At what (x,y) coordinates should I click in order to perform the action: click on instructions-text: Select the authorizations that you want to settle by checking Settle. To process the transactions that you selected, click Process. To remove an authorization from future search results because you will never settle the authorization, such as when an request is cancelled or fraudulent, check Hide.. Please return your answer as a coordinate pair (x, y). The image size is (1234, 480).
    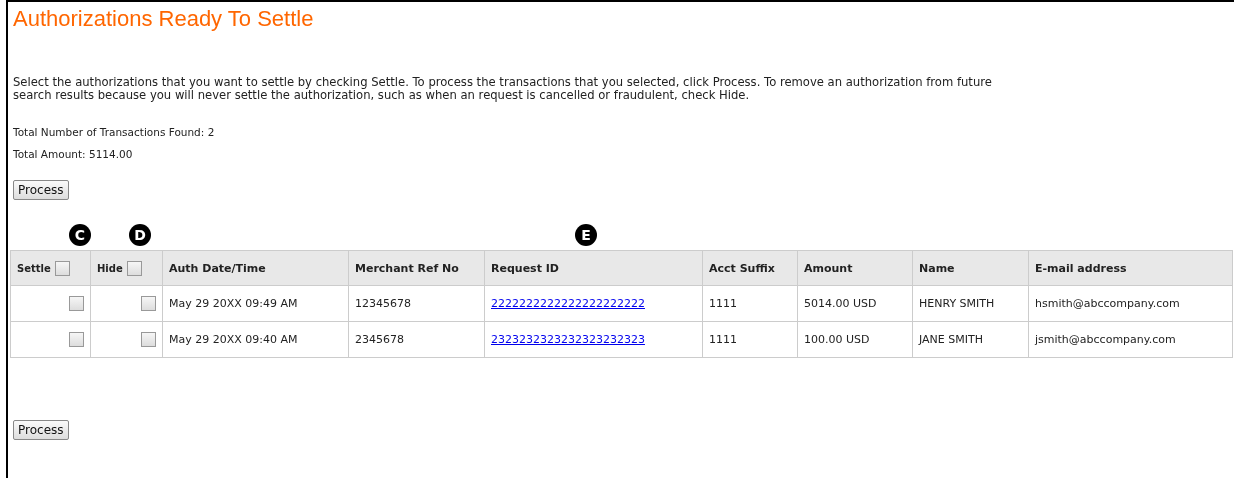
    Looking at the image, I should click on (503, 89).